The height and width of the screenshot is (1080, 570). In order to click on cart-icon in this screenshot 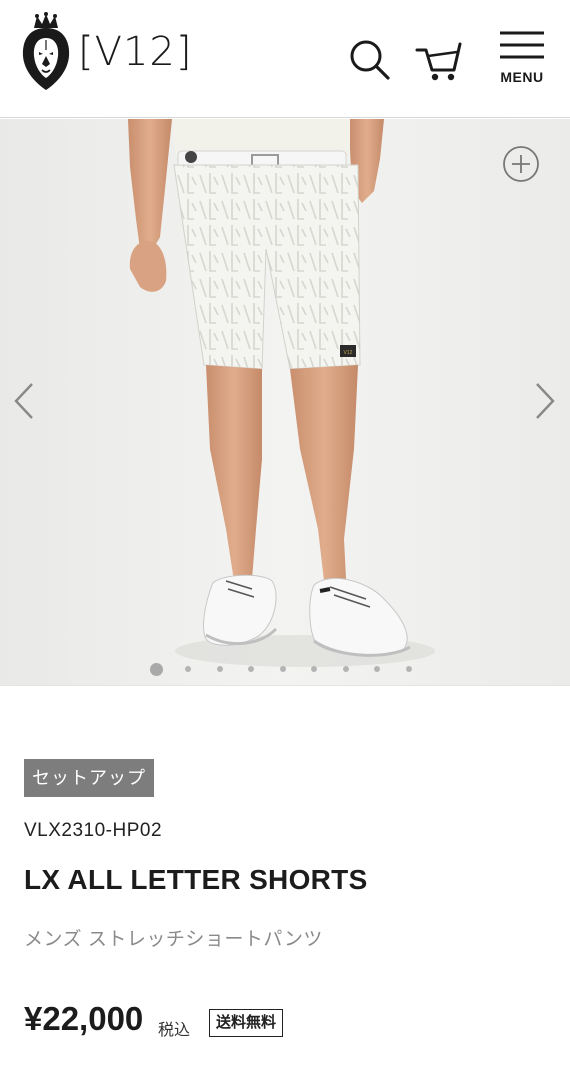, I will do `click(438, 61)`.